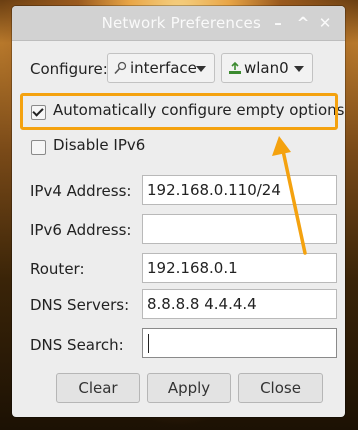 This screenshot has height=430, width=358. What do you see at coordinates (239, 304) in the screenshot?
I see `dns-servers-input: 8.8.8.8 4.4.4.4` at bounding box center [239, 304].